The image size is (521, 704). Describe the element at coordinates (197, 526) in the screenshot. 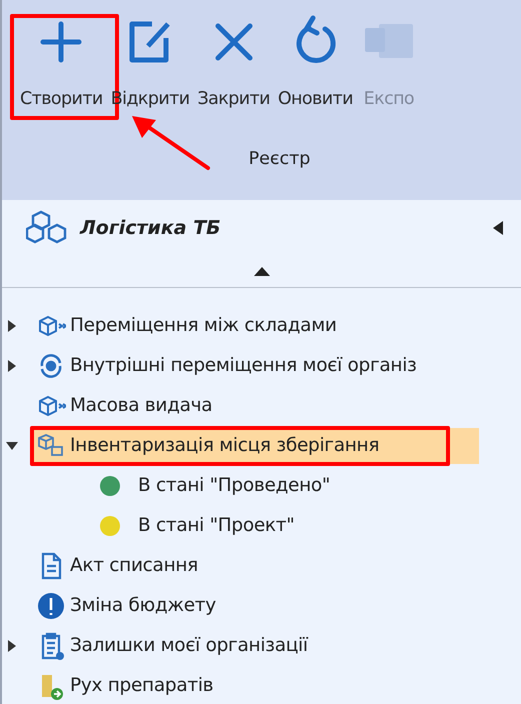

I see `tree-item: В стані "Проект"` at that location.